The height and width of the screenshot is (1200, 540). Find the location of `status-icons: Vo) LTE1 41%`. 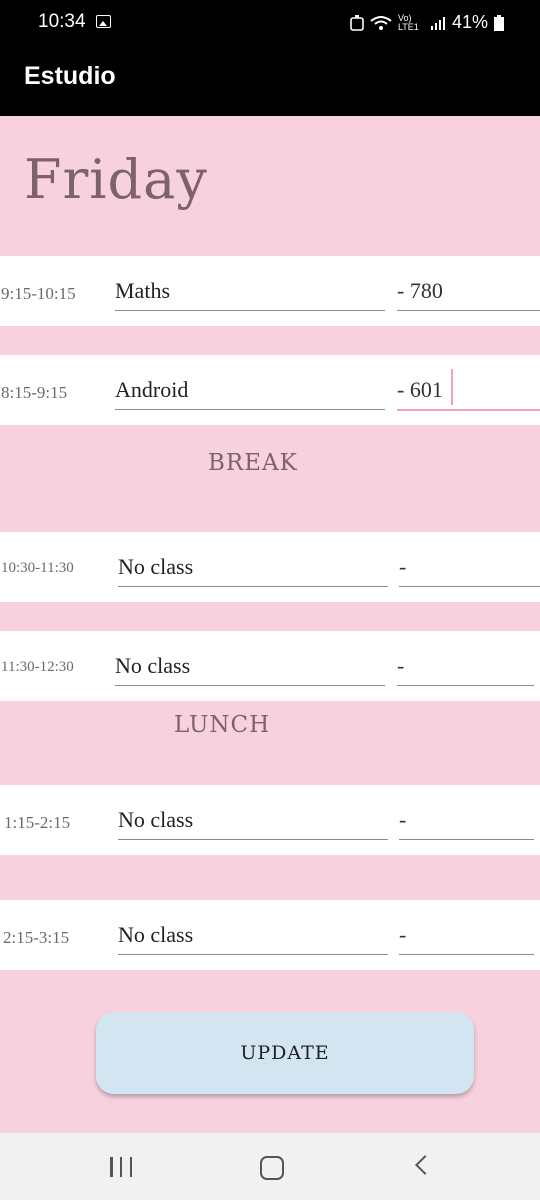

status-icons: Vo) LTE1 41% is located at coordinates (427, 22).